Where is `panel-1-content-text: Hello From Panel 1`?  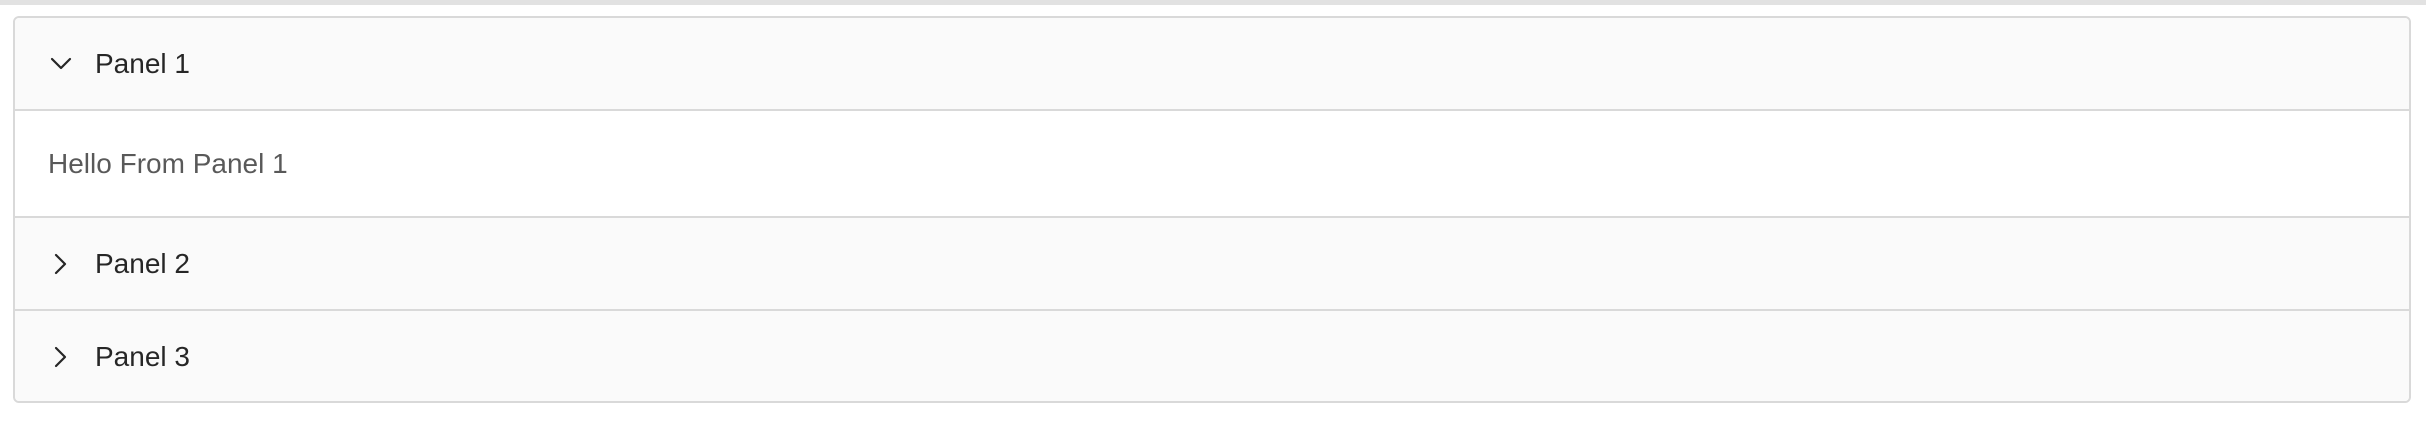 panel-1-content-text: Hello From Panel 1 is located at coordinates (168, 163).